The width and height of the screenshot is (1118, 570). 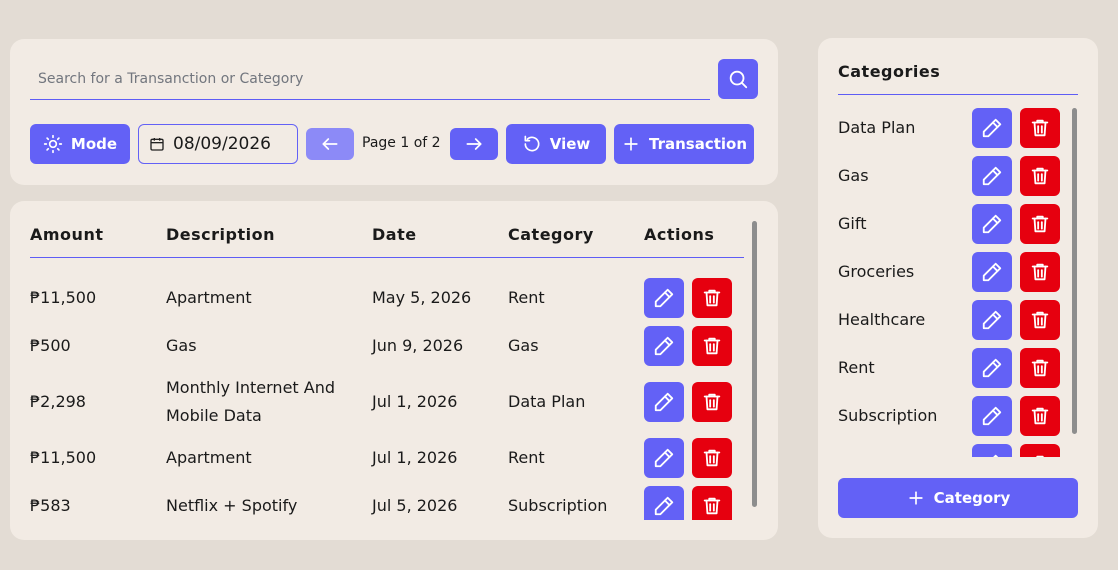 What do you see at coordinates (1074, 271) in the screenshot?
I see `categories-scrollbar` at bounding box center [1074, 271].